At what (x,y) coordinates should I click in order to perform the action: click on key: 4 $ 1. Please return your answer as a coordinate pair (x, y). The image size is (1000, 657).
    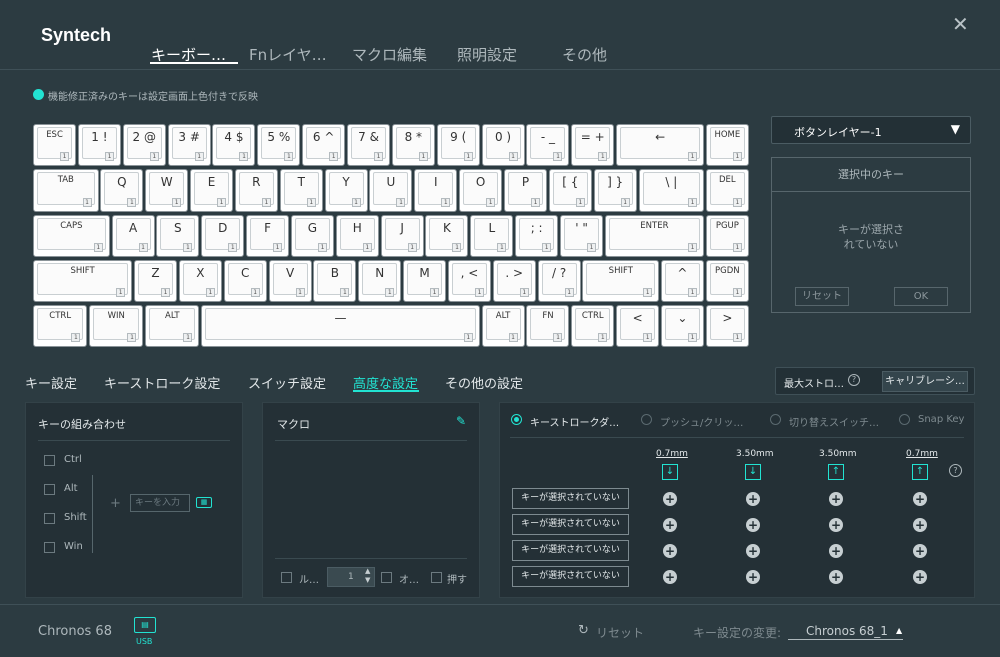
    Looking at the image, I should click on (234, 145).